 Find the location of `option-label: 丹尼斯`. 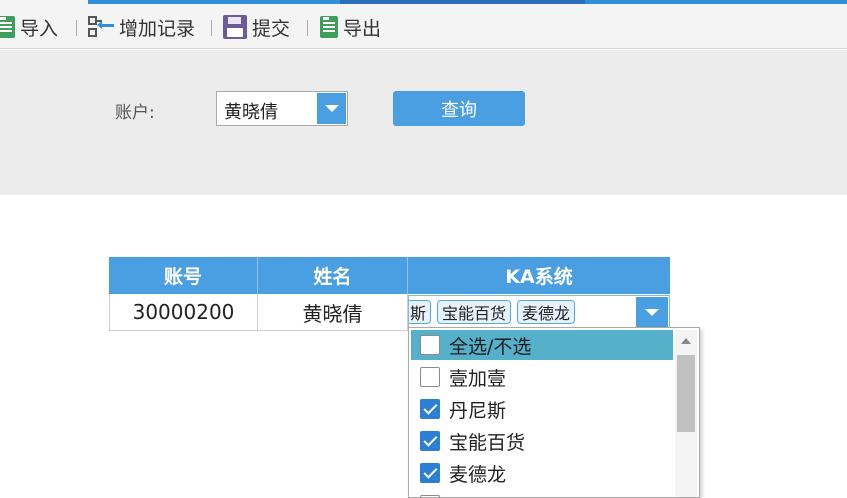

option-label: 丹尼斯 is located at coordinates (478, 410).